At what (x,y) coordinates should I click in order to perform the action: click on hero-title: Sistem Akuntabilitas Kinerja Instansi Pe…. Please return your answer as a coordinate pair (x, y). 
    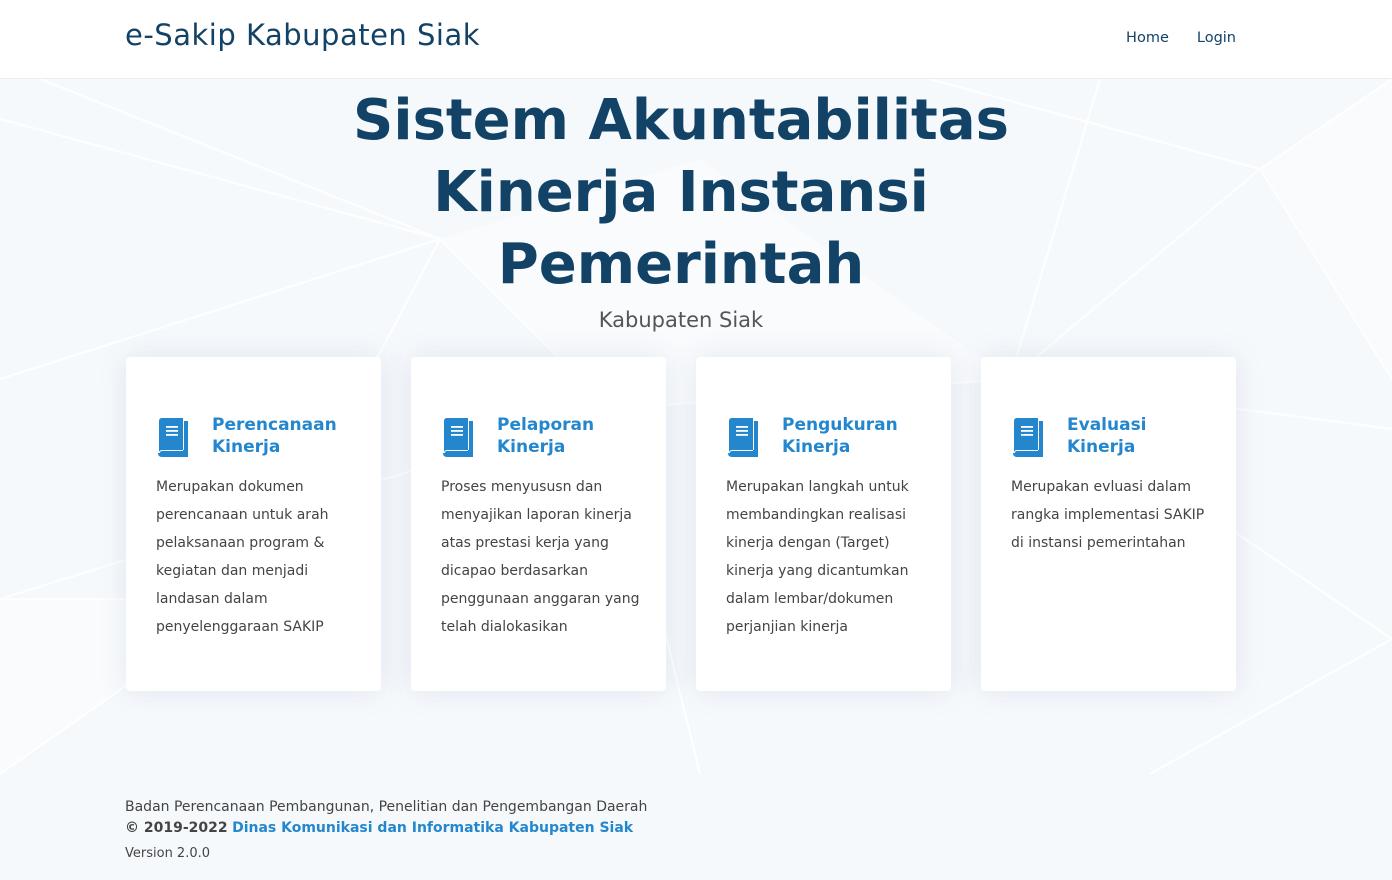
    Looking at the image, I should click on (681, 192).